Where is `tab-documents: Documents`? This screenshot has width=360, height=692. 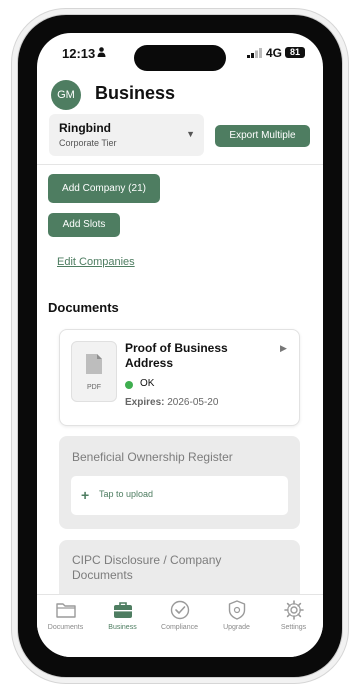
tab-documents: Documents is located at coordinates (65, 619).